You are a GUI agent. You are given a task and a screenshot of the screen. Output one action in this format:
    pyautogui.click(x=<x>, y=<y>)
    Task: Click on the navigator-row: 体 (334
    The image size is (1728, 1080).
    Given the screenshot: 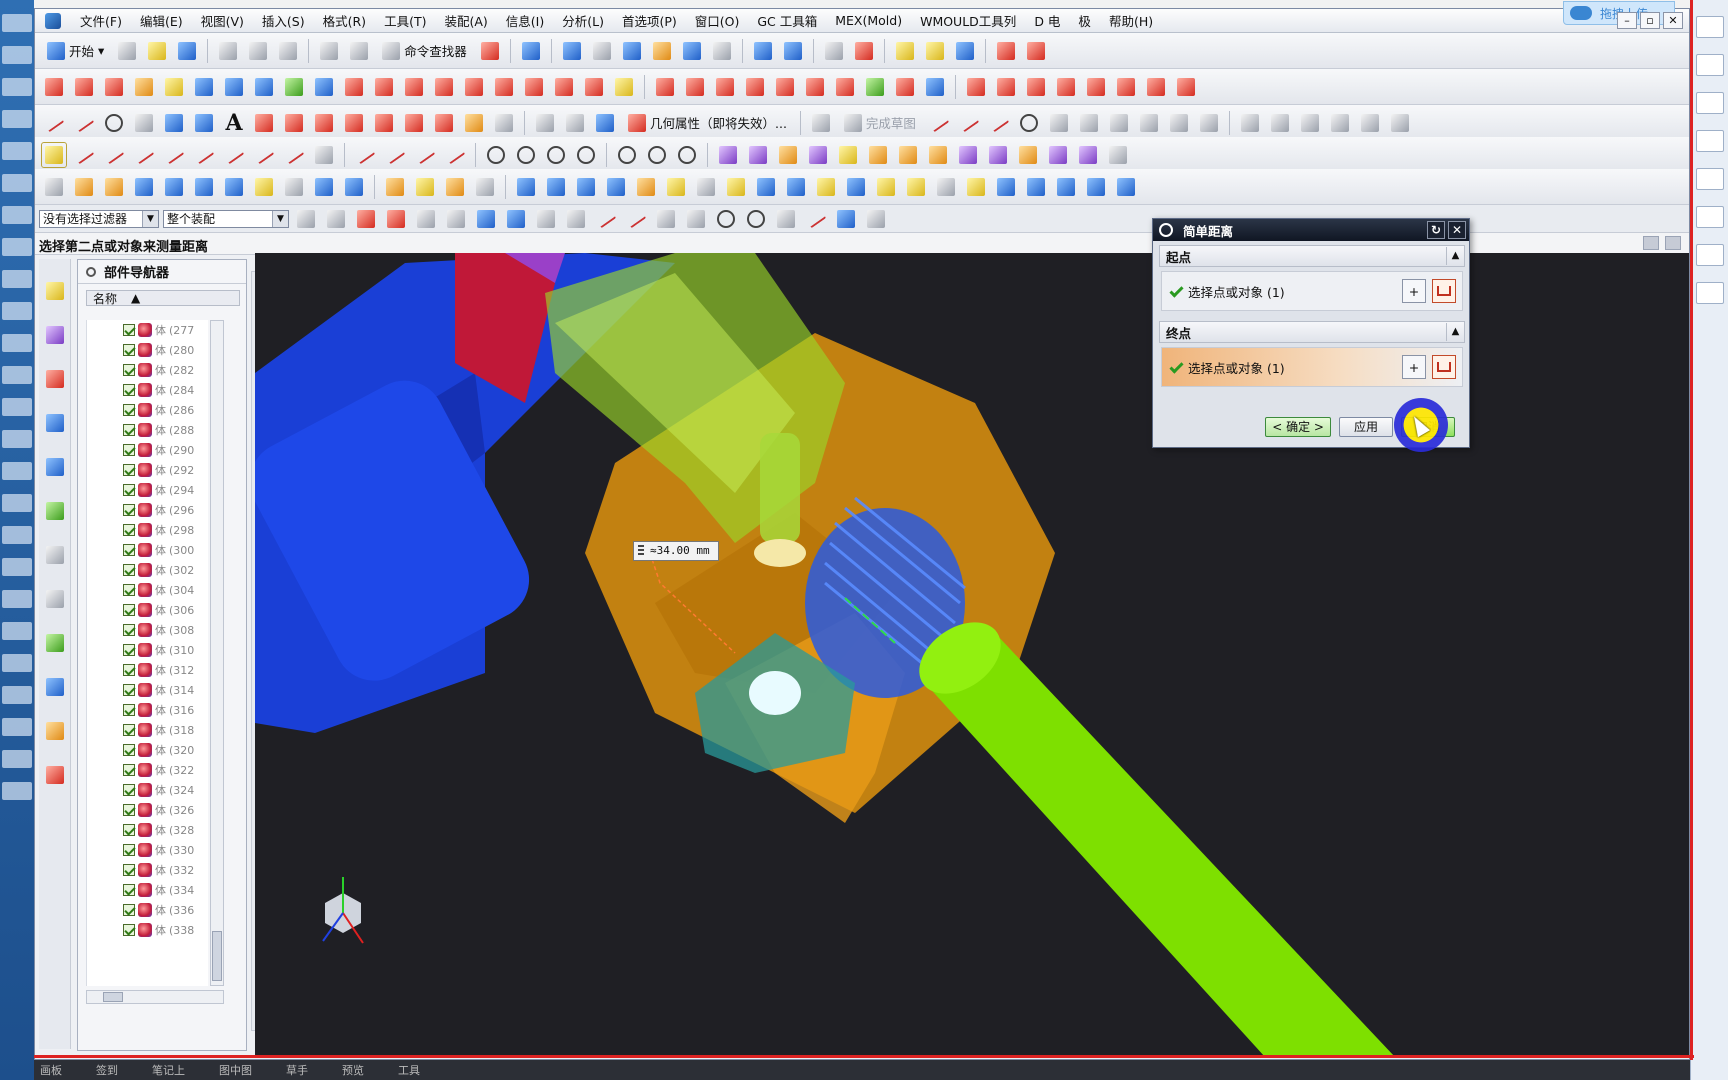 What is the action you would take?
    pyautogui.click(x=147, y=890)
    